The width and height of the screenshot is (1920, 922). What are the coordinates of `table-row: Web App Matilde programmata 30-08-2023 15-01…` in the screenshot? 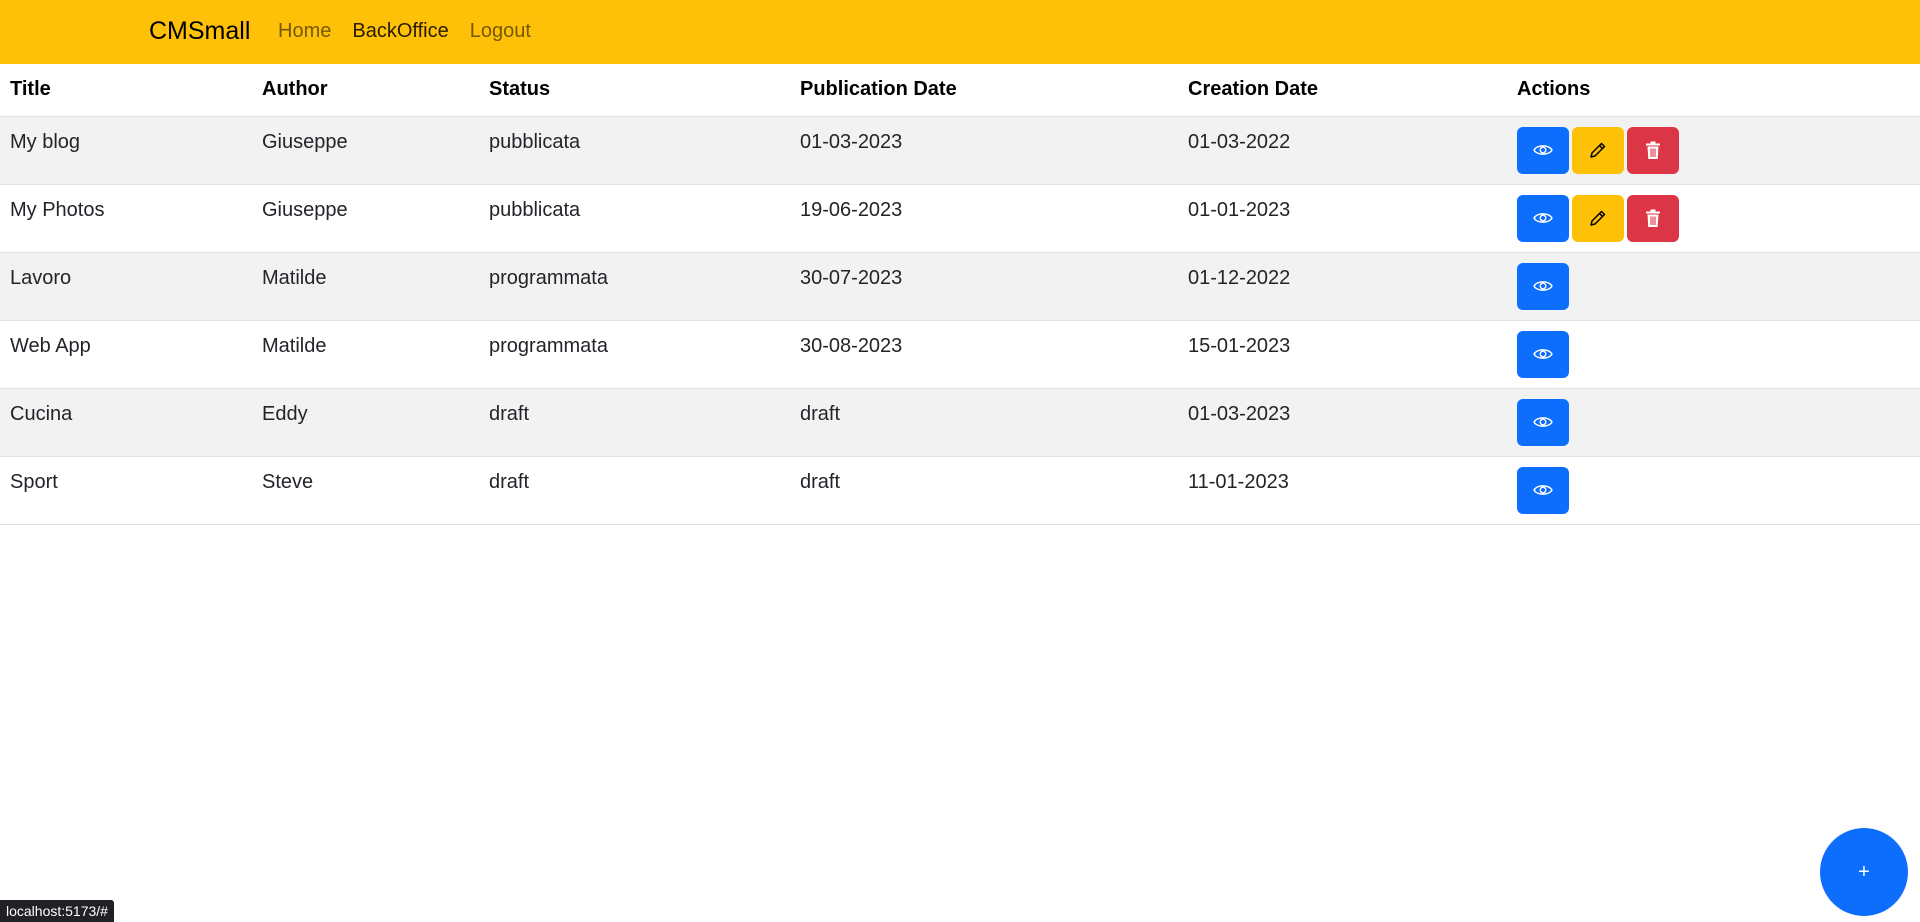 It's located at (960, 354).